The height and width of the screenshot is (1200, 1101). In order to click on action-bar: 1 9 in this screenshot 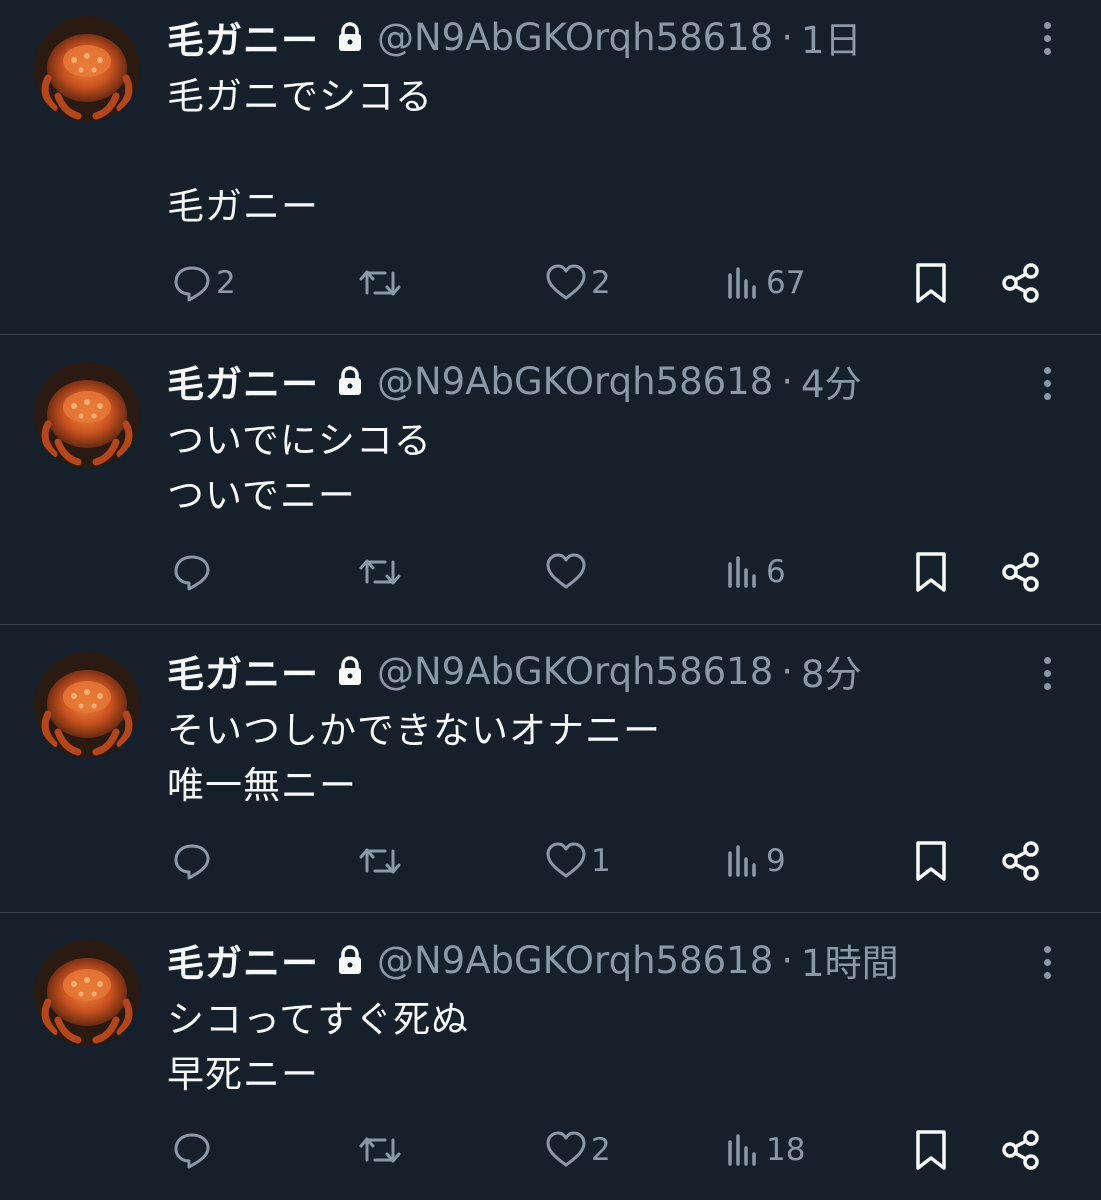, I will do `click(550, 861)`.